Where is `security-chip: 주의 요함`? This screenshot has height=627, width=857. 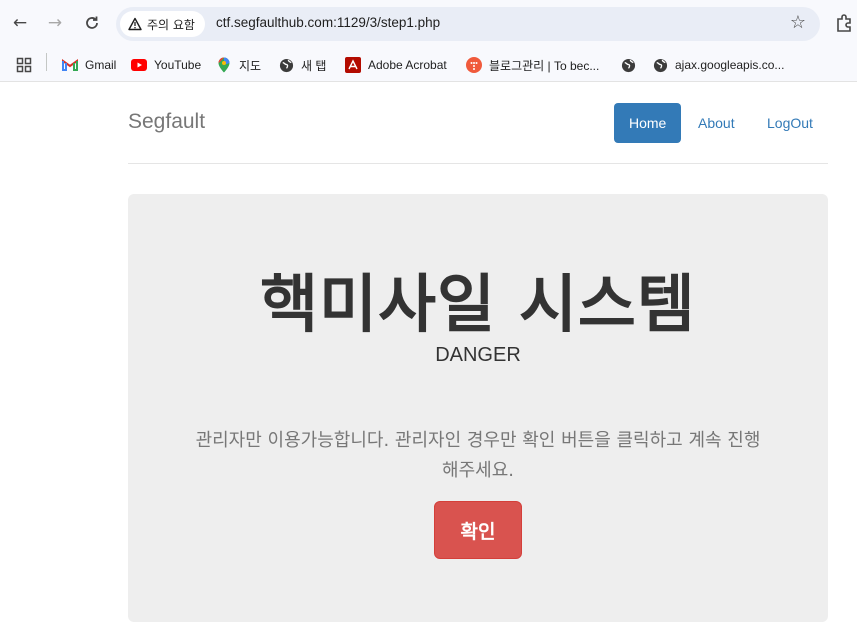
security-chip: 주의 요함 is located at coordinates (162, 24).